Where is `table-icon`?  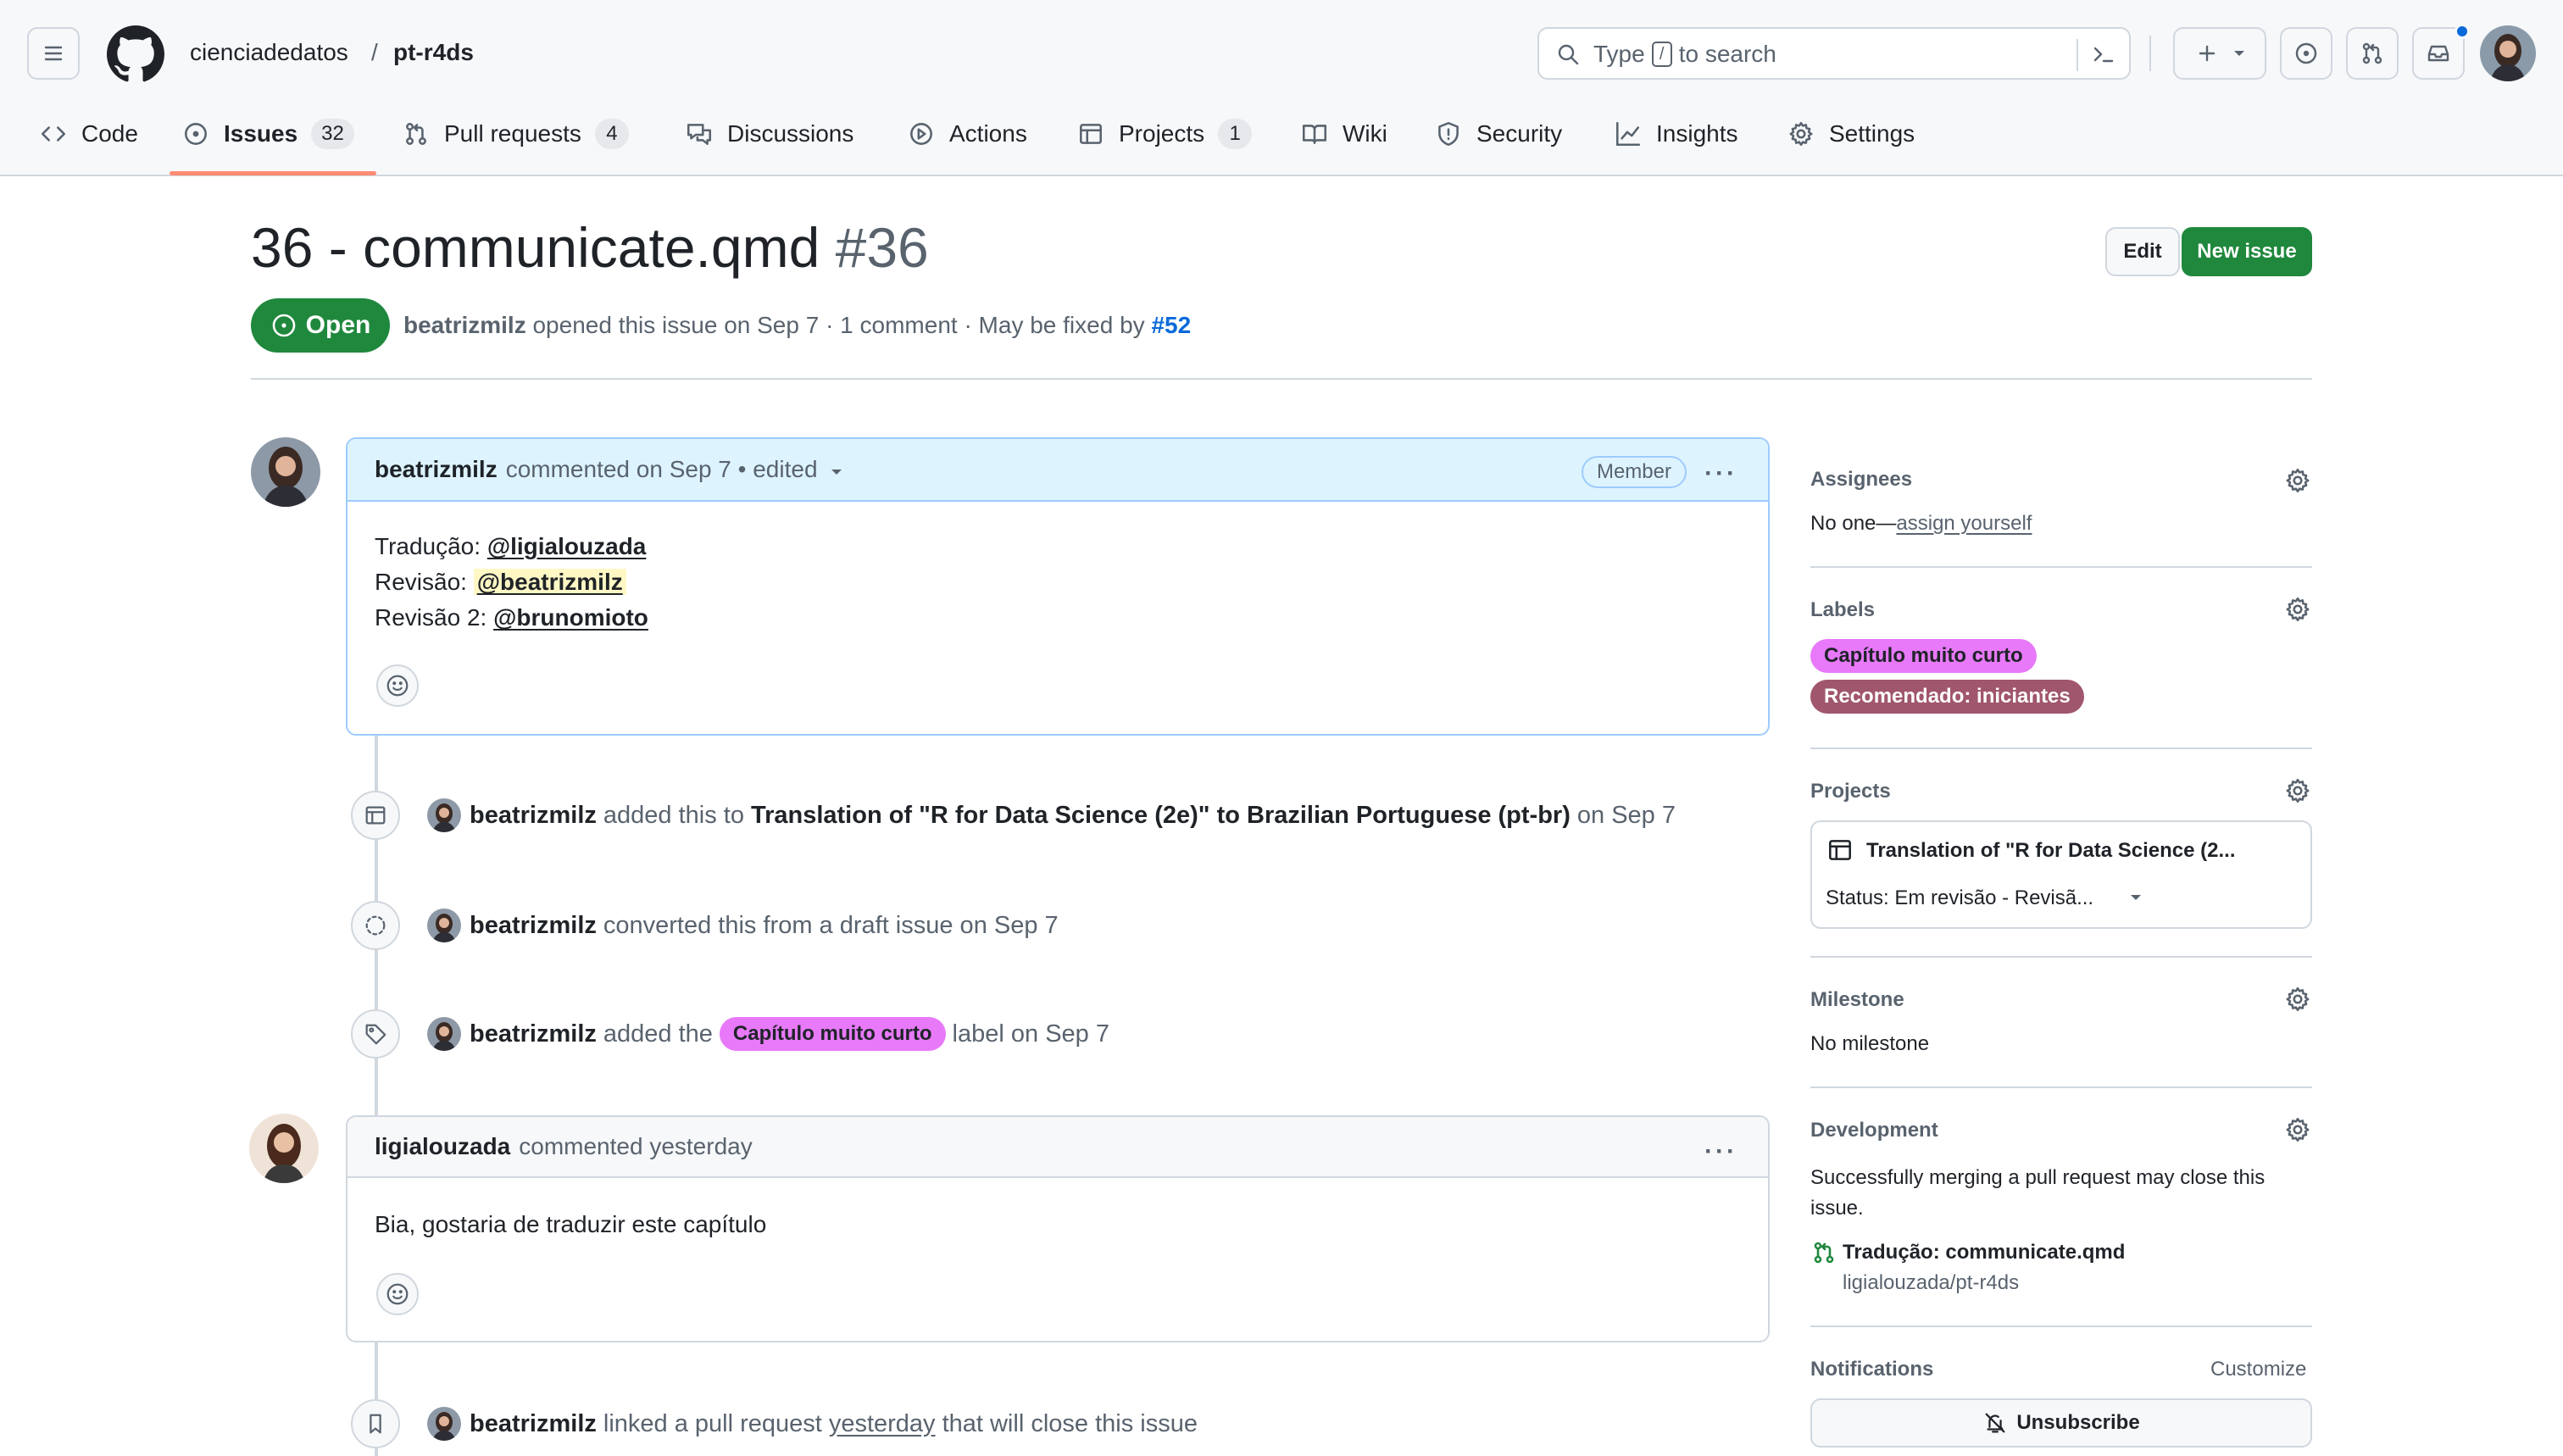 table-icon is located at coordinates (375, 816).